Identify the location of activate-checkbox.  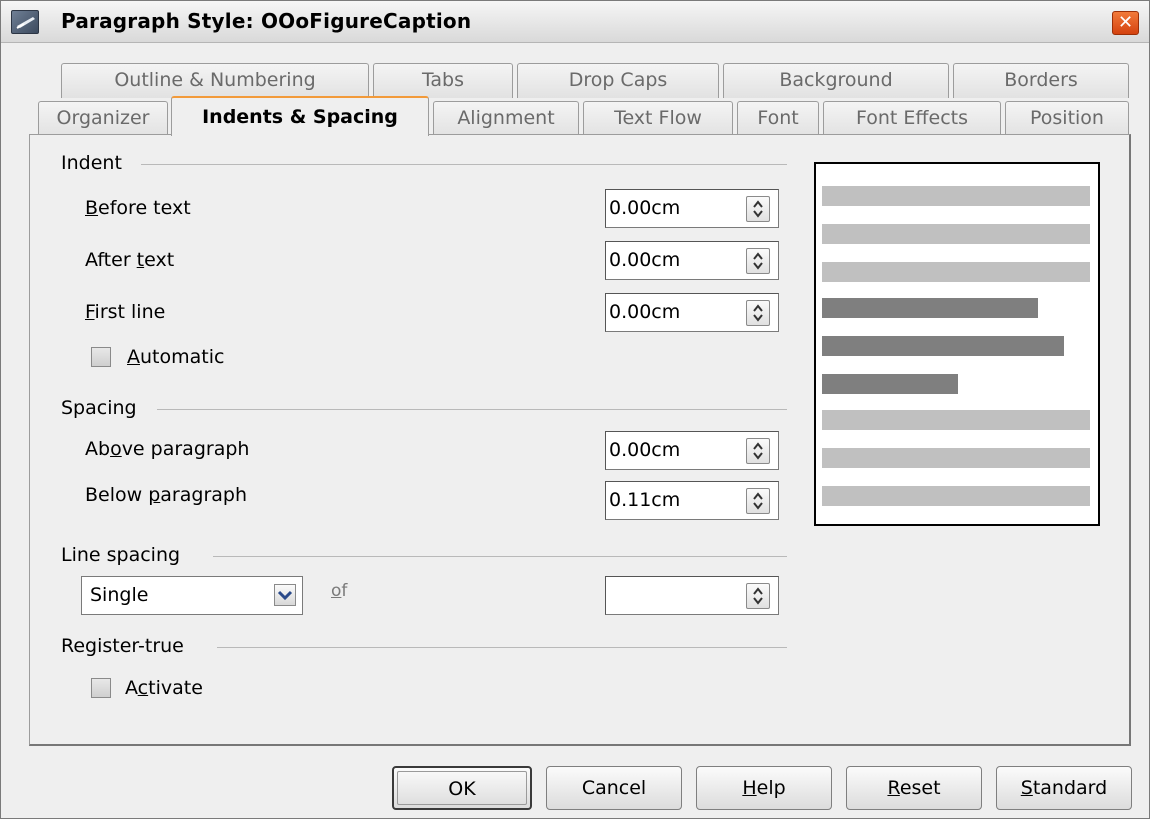
(101, 688).